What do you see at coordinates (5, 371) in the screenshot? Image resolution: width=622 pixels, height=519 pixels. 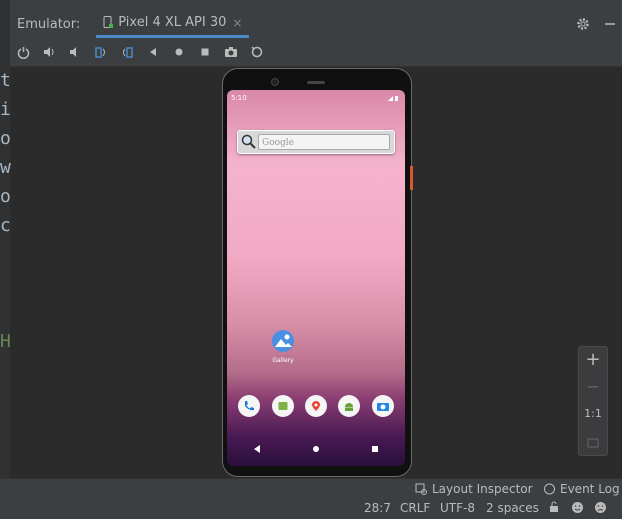 I see `current-line-highlight` at bounding box center [5, 371].